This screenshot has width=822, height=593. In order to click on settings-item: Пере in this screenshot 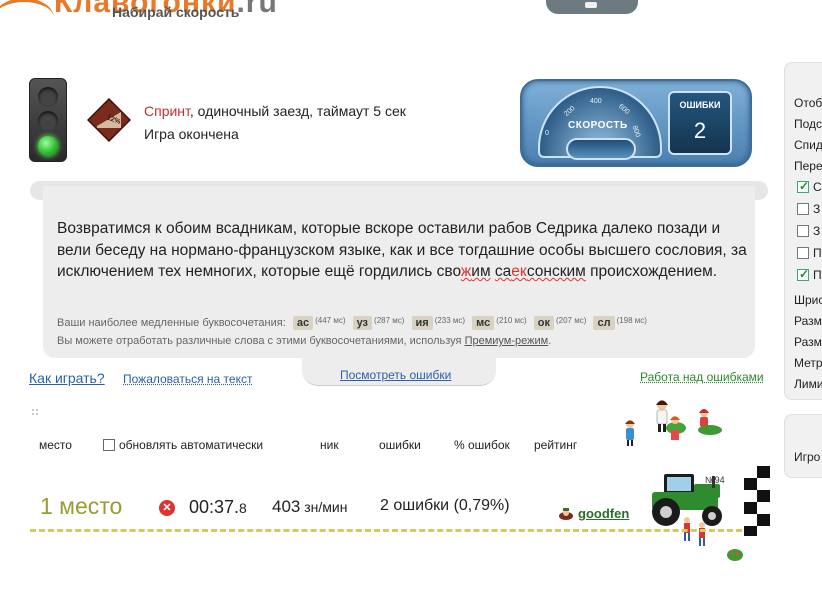, I will do `click(808, 166)`.